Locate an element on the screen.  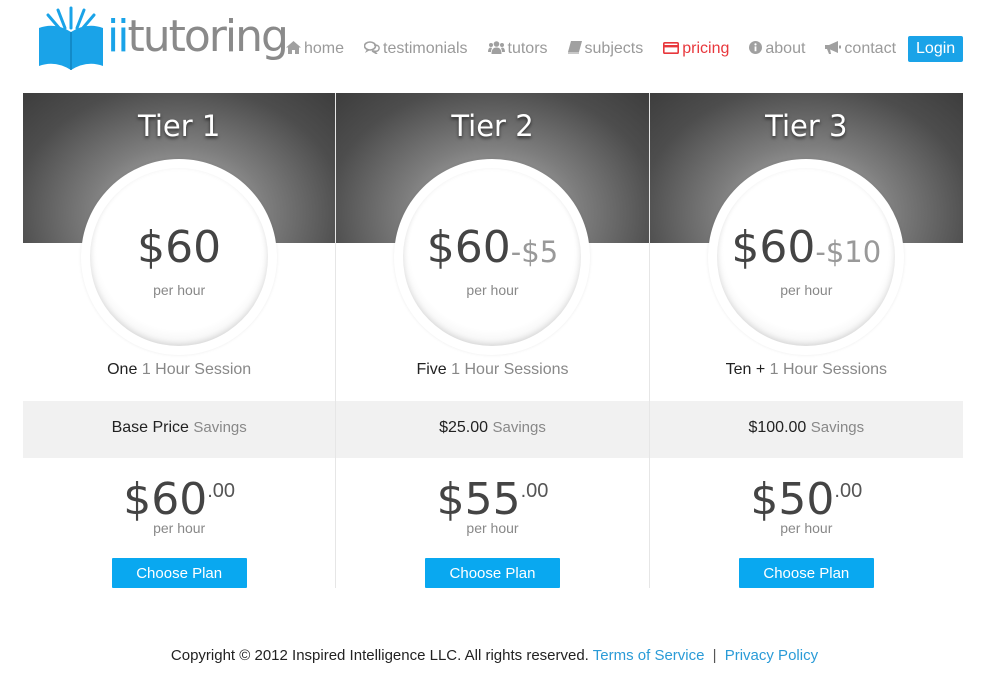
nav-testimonials: testimonials is located at coordinates (415, 49).